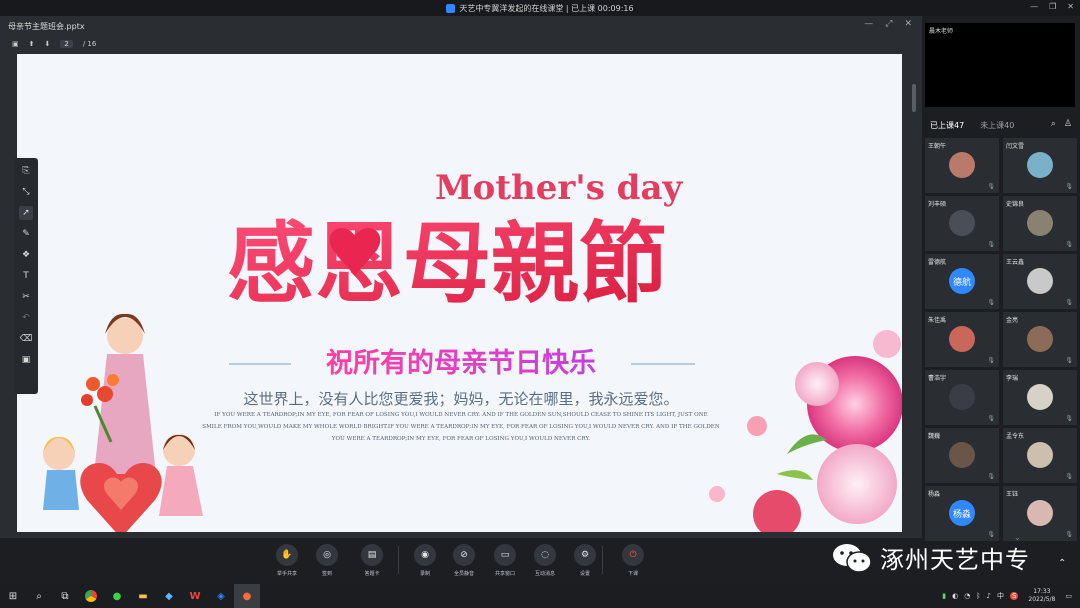  I want to click on mute-all-button: ⊘ 全员静音, so click(464, 560).